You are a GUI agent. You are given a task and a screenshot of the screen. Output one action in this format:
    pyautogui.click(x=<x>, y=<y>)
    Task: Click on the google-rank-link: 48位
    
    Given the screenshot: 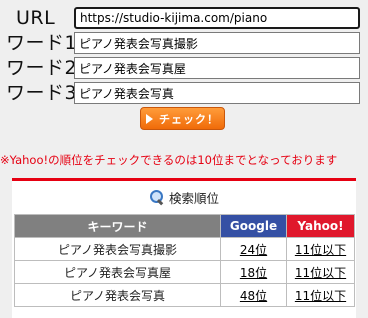 What is the action you would take?
    pyautogui.click(x=253, y=296)
    